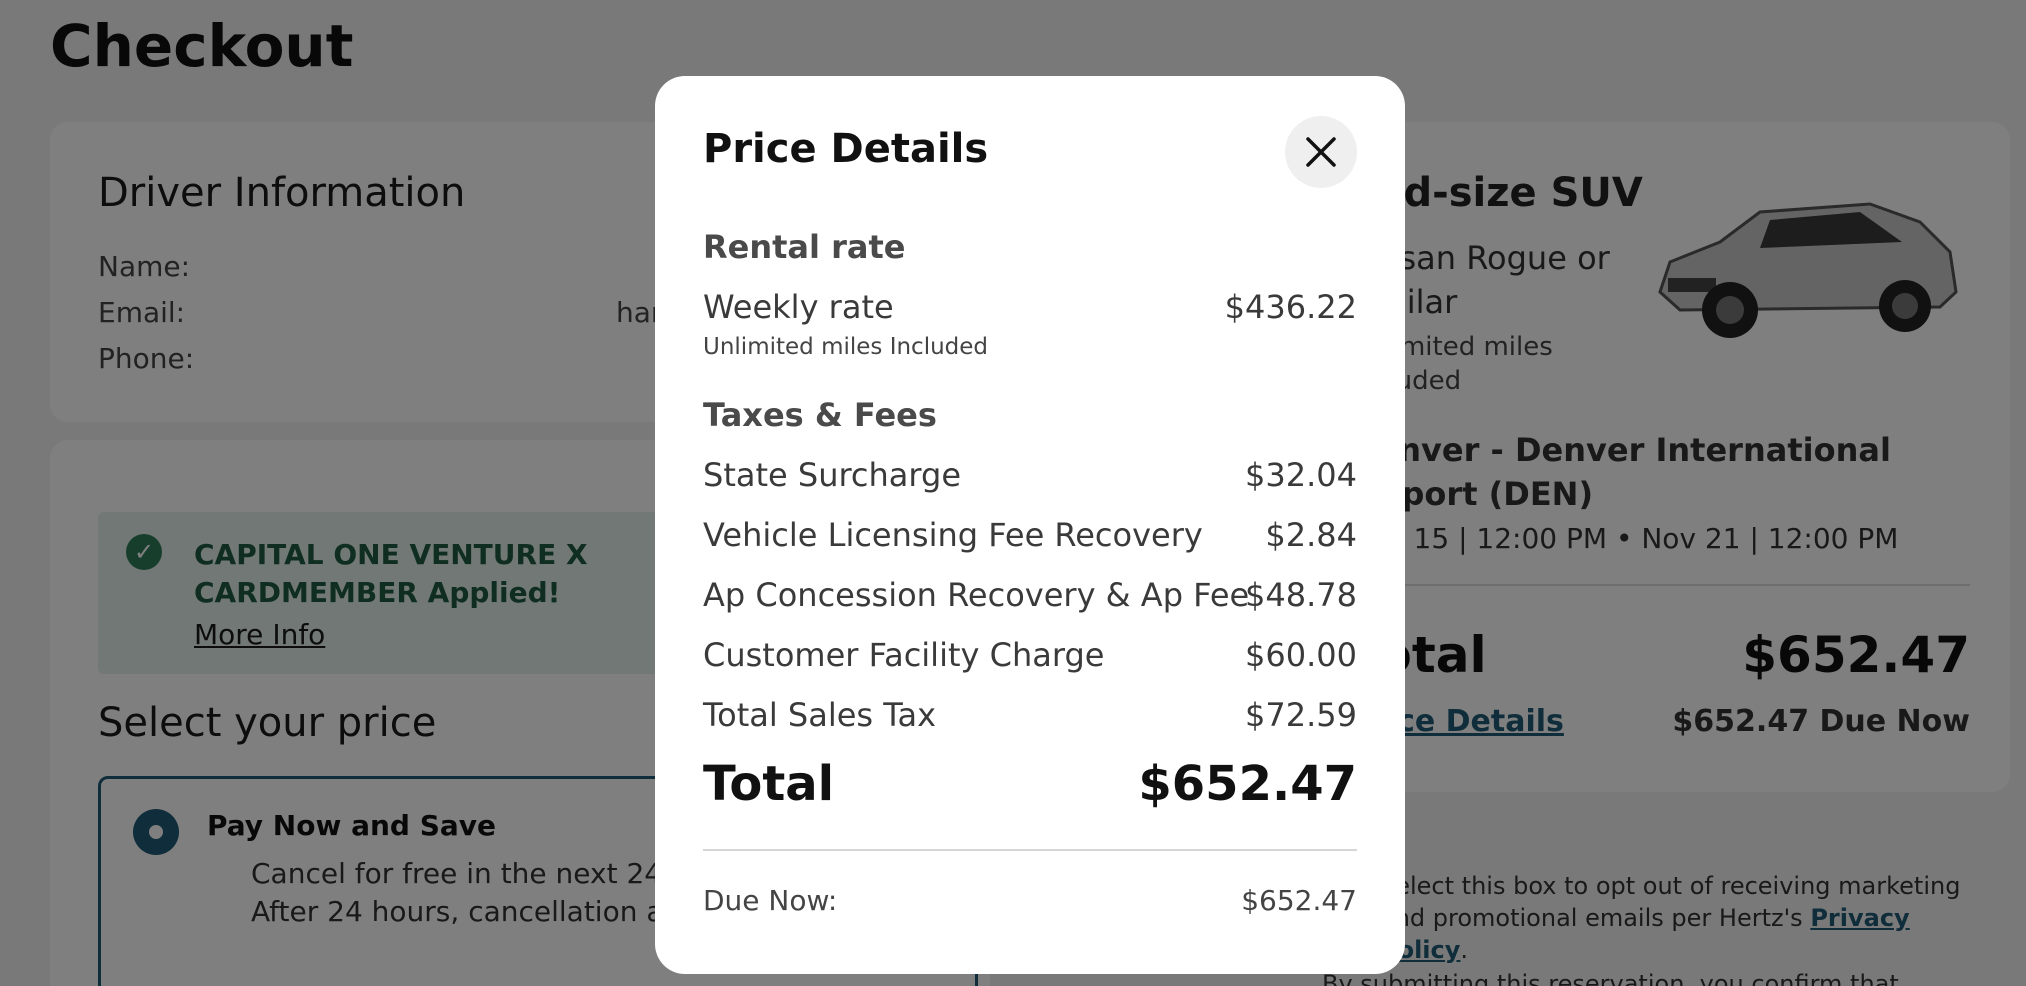 Image resolution: width=2026 pixels, height=986 pixels. What do you see at coordinates (1290, 307) in the screenshot?
I see `weekly-rate-value: $436.22` at bounding box center [1290, 307].